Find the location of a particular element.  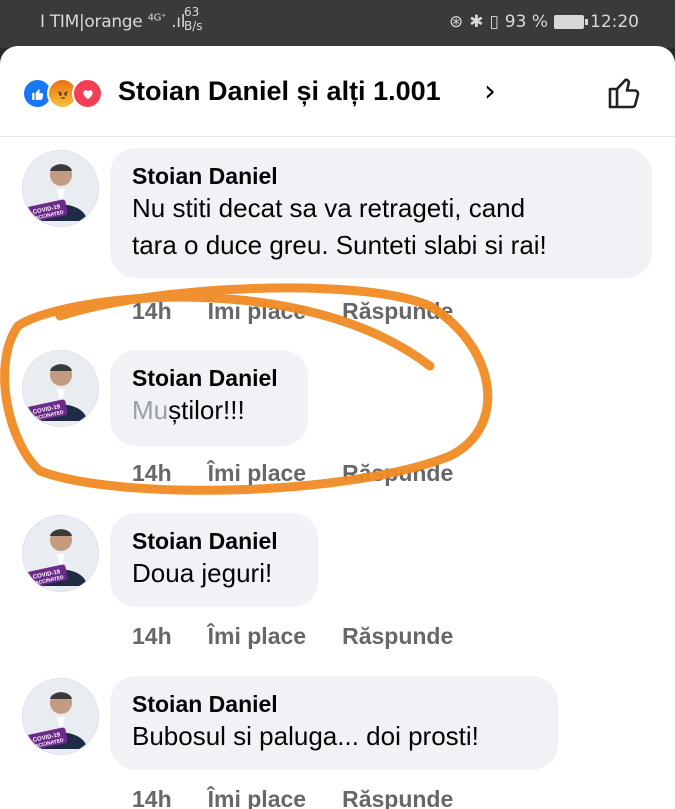

network-speed: 63 B/s is located at coordinates (193, 19).